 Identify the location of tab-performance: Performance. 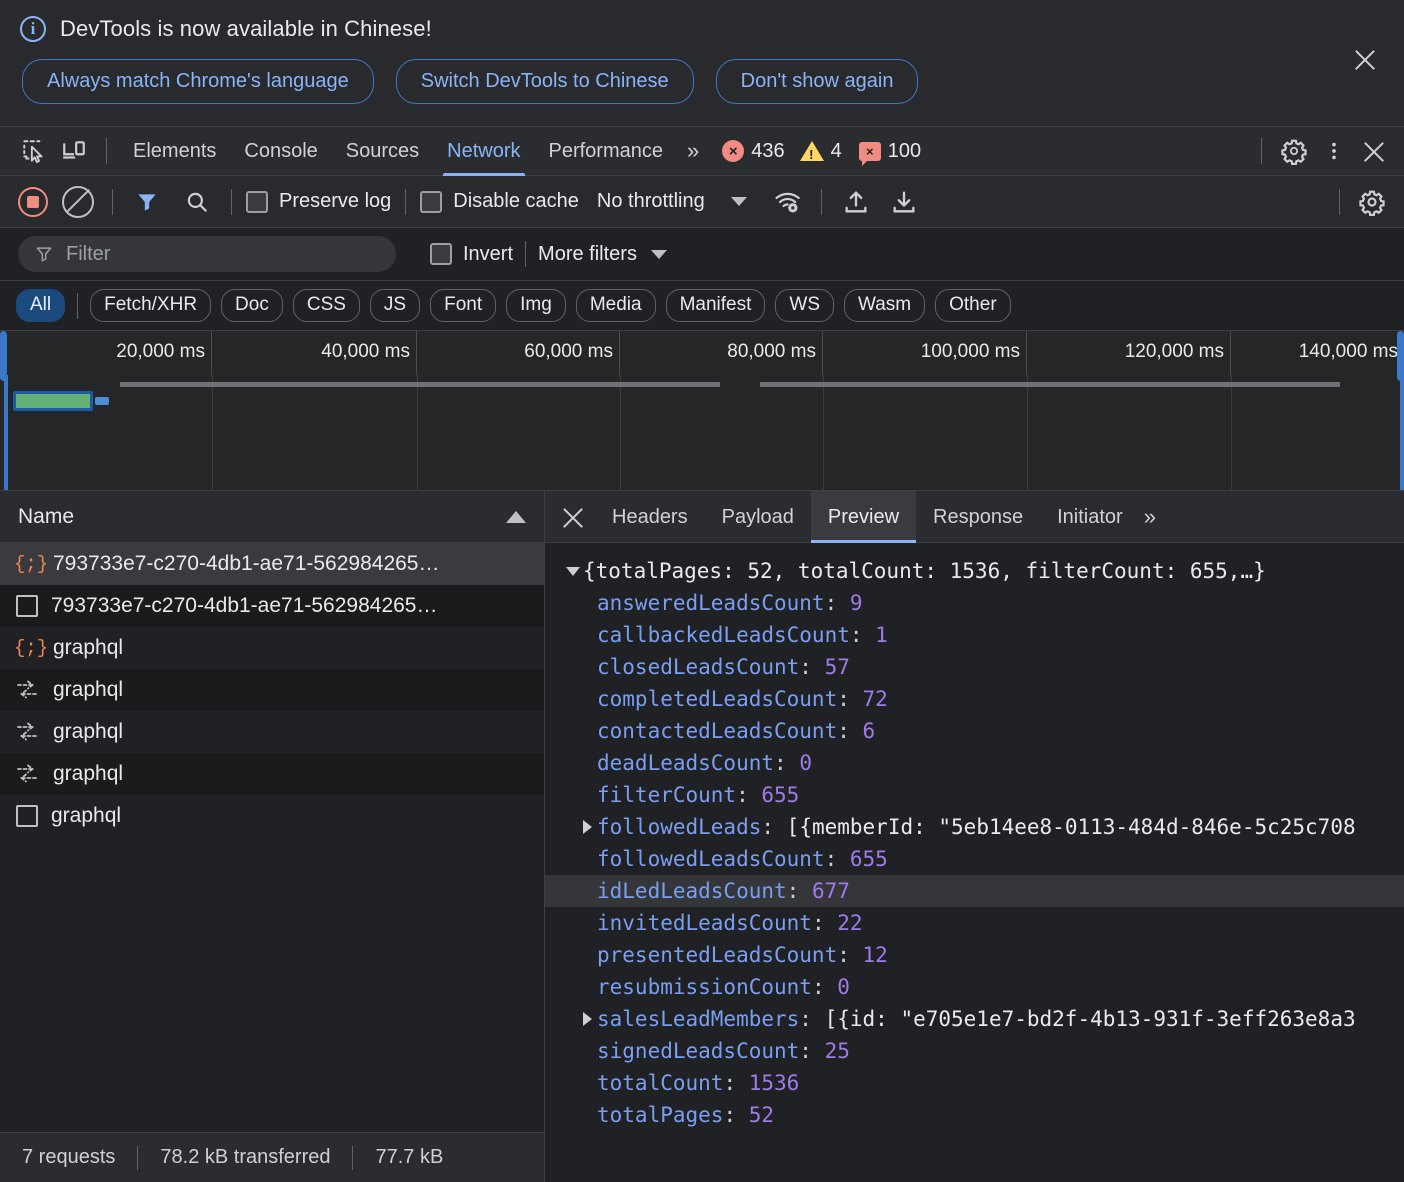
(606, 151).